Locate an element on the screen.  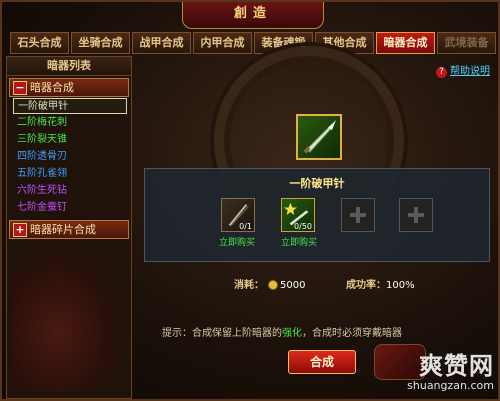
list-header: 暗器列表 is located at coordinates (69, 66).